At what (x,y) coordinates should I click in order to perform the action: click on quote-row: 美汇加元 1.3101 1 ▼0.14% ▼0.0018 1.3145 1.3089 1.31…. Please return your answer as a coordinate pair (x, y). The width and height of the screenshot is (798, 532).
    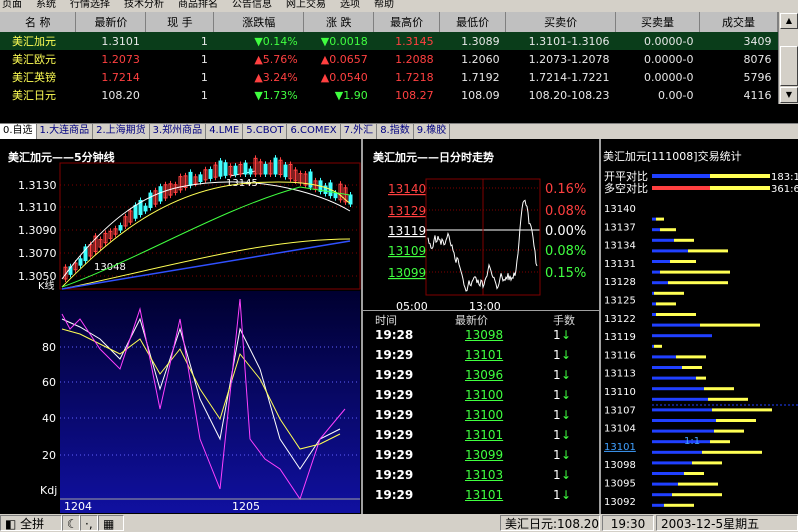
    Looking at the image, I should click on (389, 41).